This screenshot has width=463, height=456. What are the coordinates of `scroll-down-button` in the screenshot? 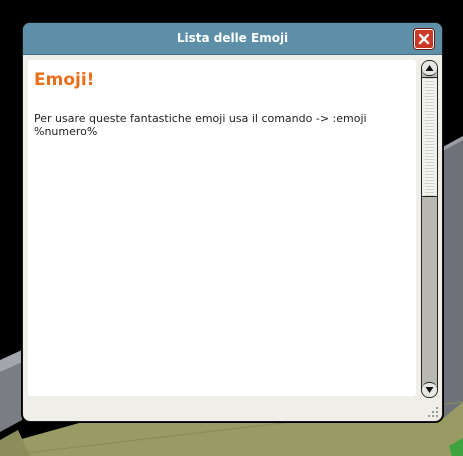 It's located at (429, 389).